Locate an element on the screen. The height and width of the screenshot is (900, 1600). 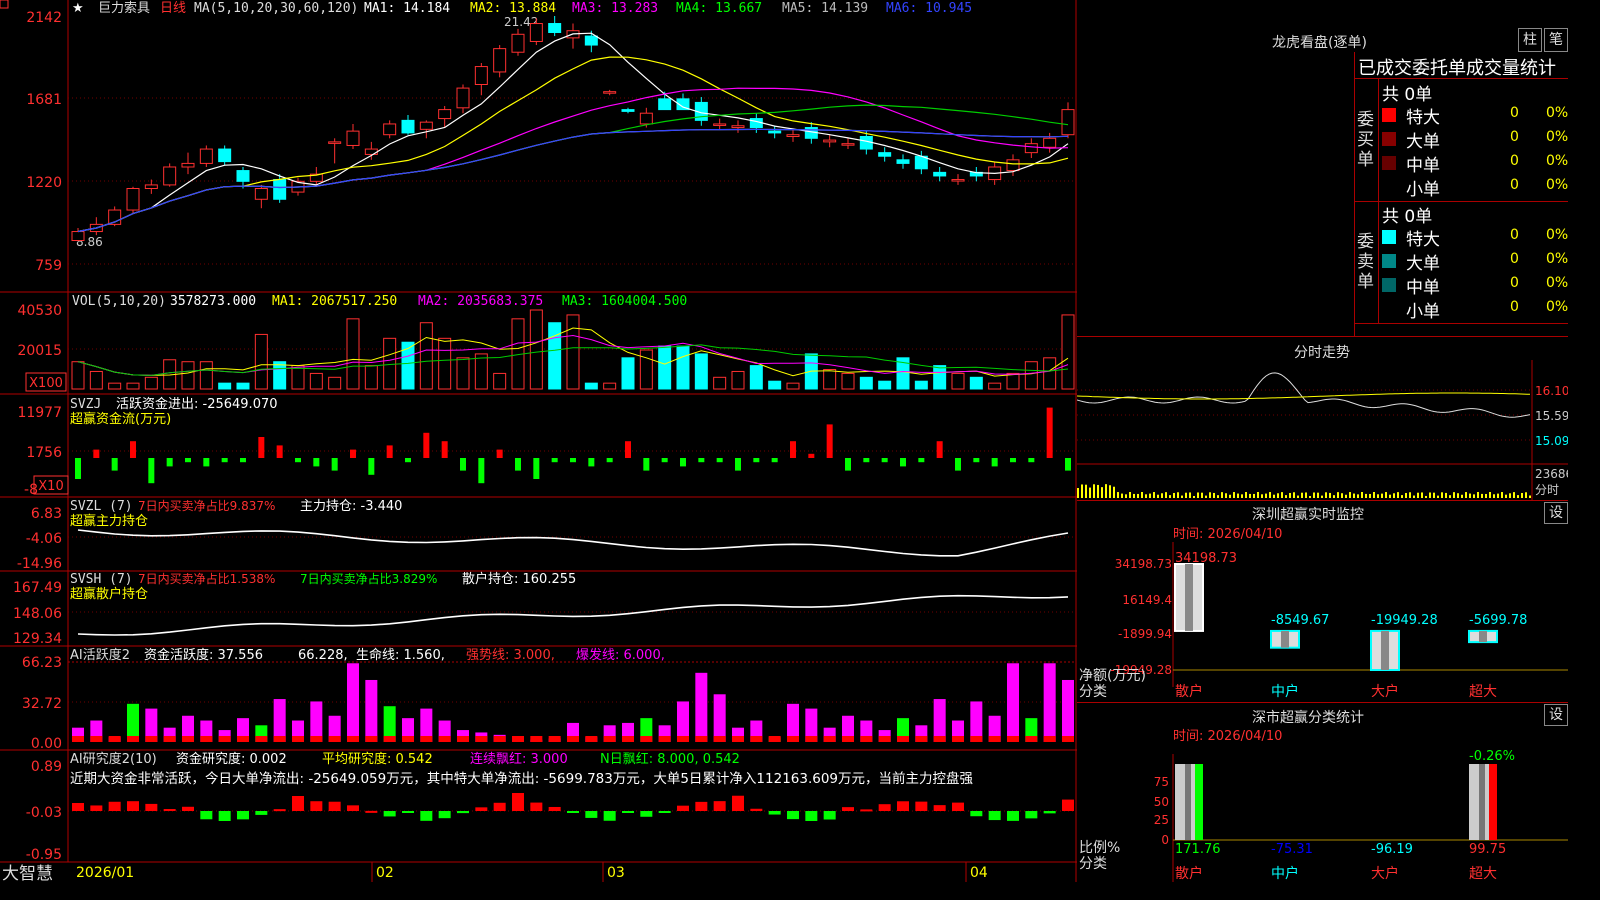
date-label: 03 is located at coordinates (616, 873).